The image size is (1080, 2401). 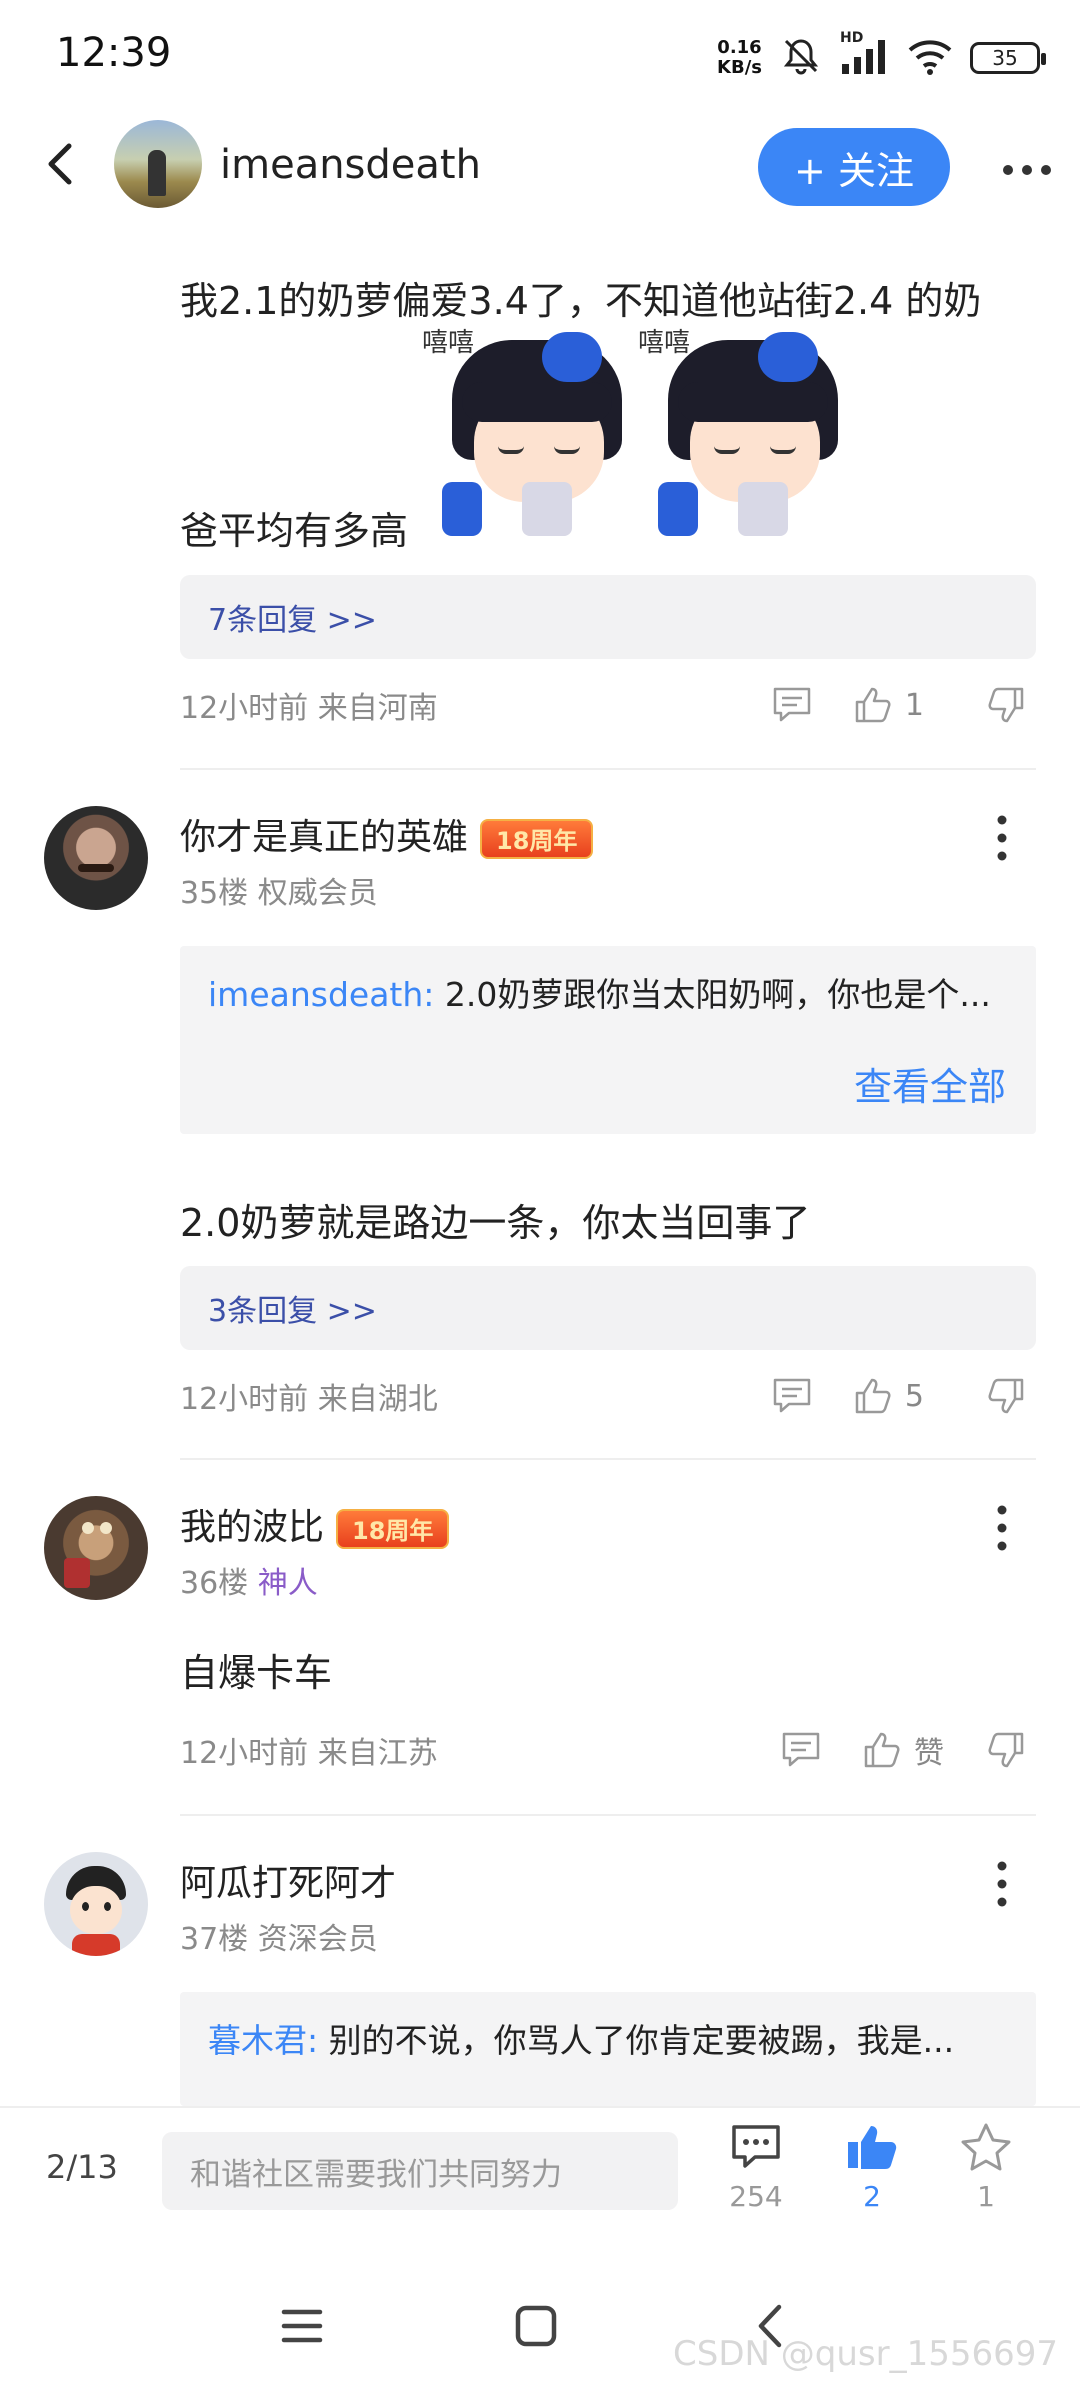 I want to click on floor-info: 35楼 权威会员, so click(x=279, y=893).